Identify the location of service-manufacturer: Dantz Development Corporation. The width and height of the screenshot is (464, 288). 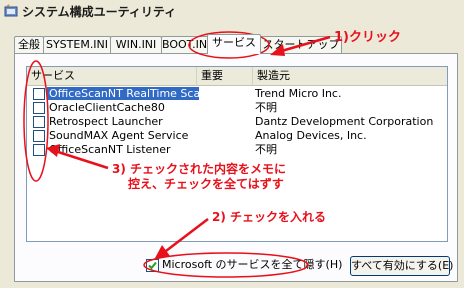
(344, 121).